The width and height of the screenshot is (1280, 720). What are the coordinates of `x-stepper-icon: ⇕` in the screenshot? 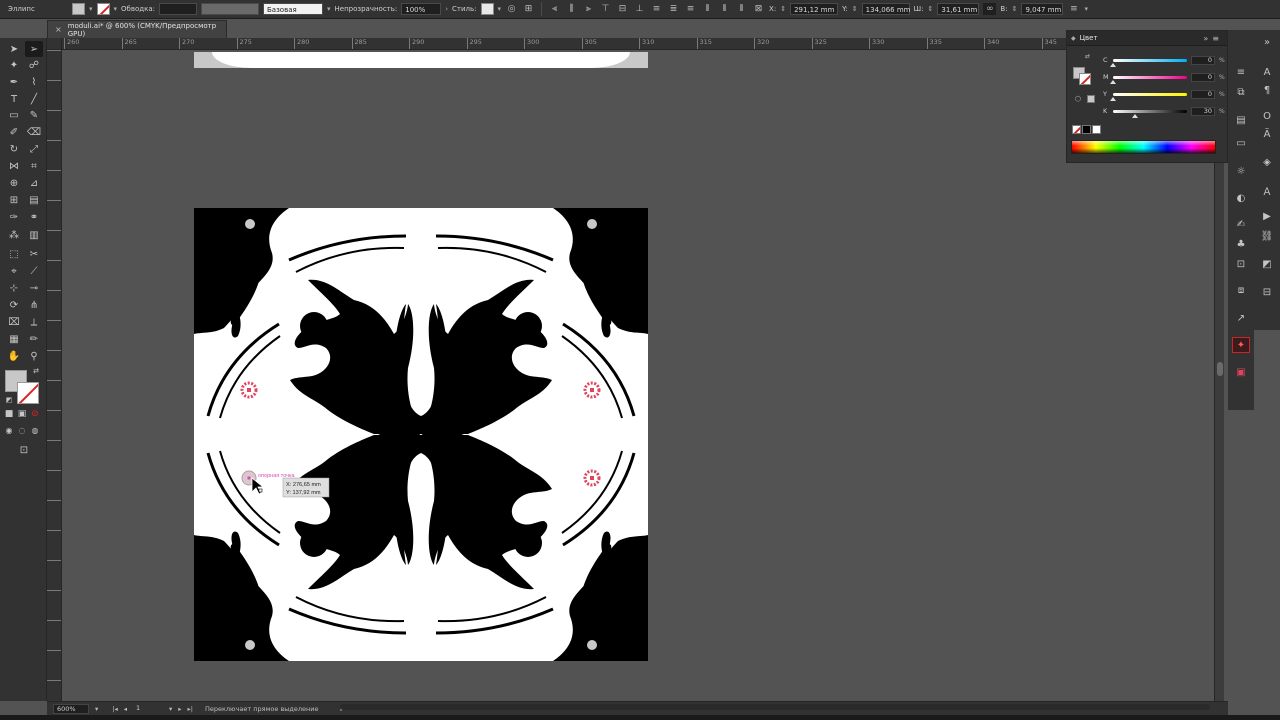 It's located at (783, 9).